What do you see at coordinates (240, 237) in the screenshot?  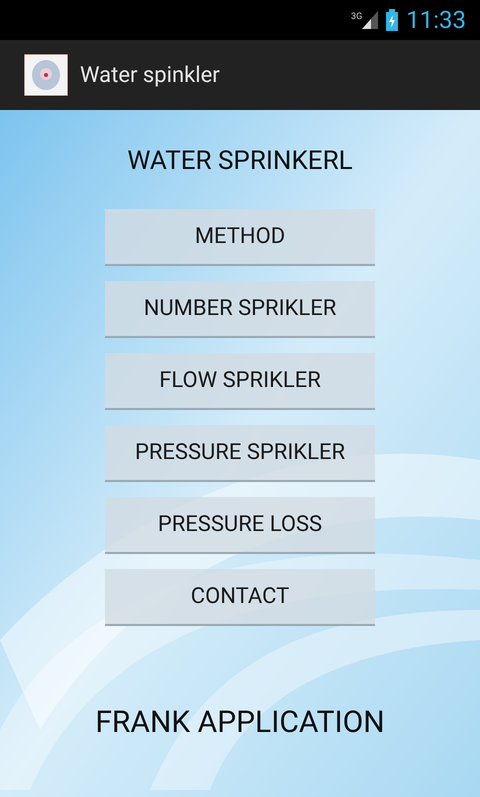 I see `menu-button: METHOD` at bounding box center [240, 237].